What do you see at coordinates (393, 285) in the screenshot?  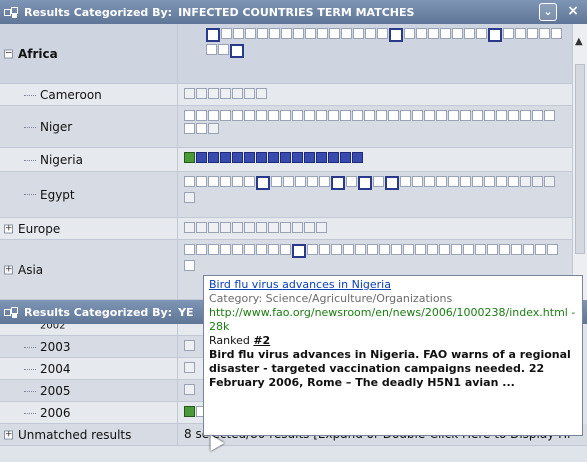 I see `result-title-link: Bird flu virus advances in Nigeria` at bounding box center [393, 285].